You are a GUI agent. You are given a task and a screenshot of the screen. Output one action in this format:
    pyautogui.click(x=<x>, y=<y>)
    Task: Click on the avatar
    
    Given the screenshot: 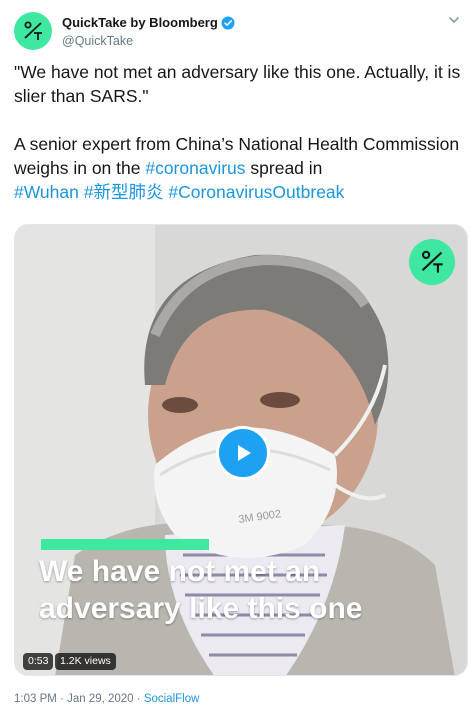 What is the action you would take?
    pyautogui.click(x=33, y=31)
    